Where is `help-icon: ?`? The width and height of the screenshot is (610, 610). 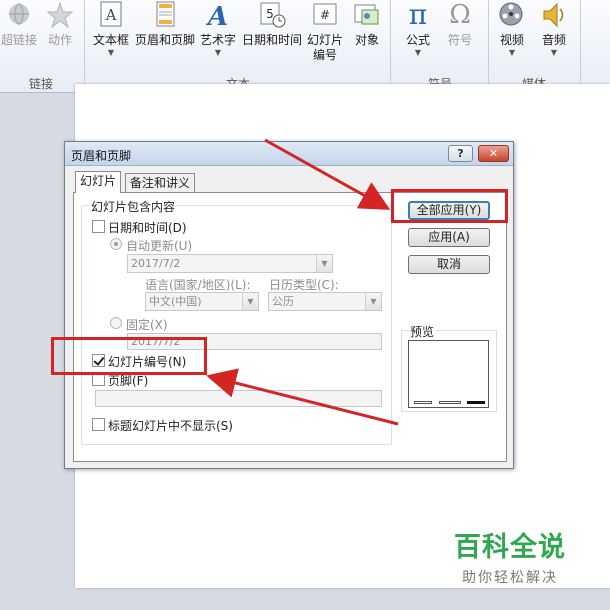 help-icon: ? is located at coordinates (460, 153).